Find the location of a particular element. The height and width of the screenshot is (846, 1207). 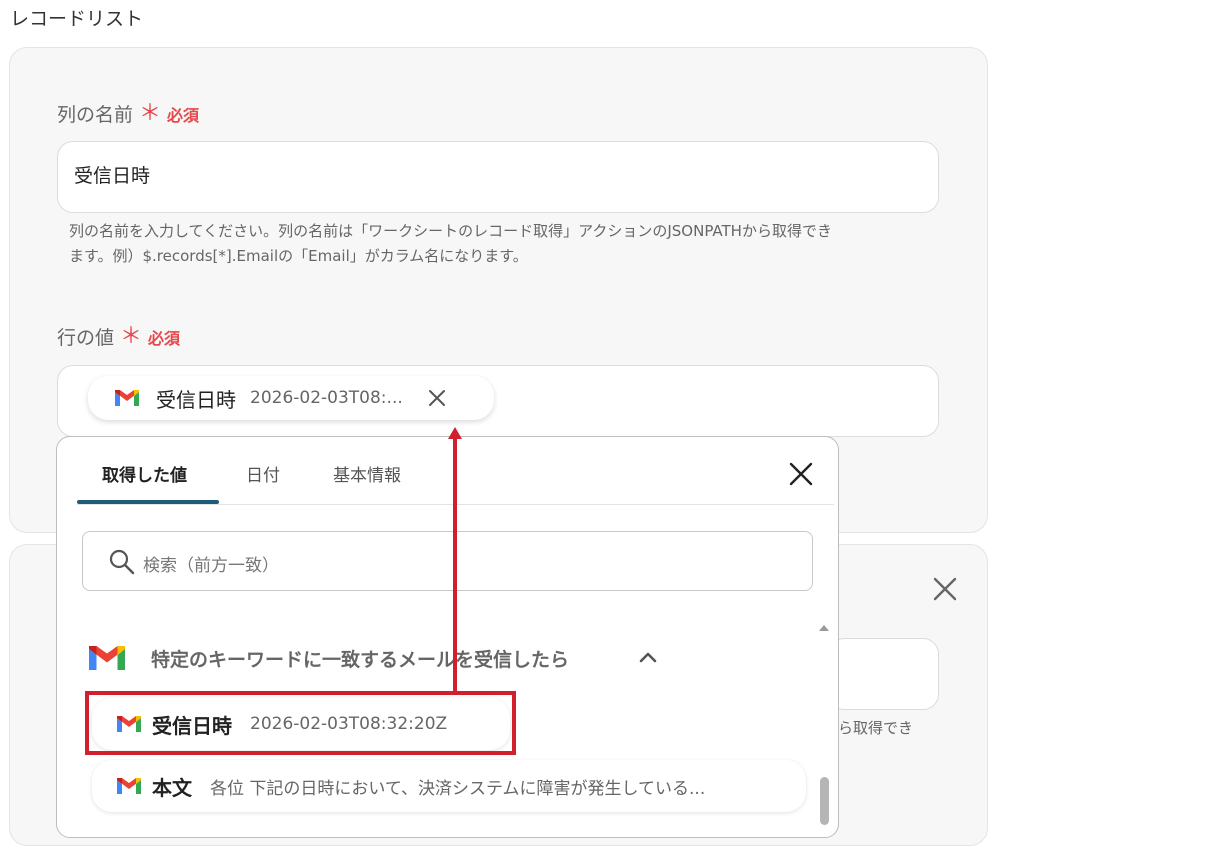

scrollbar-thumb is located at coordinates (824, 801).